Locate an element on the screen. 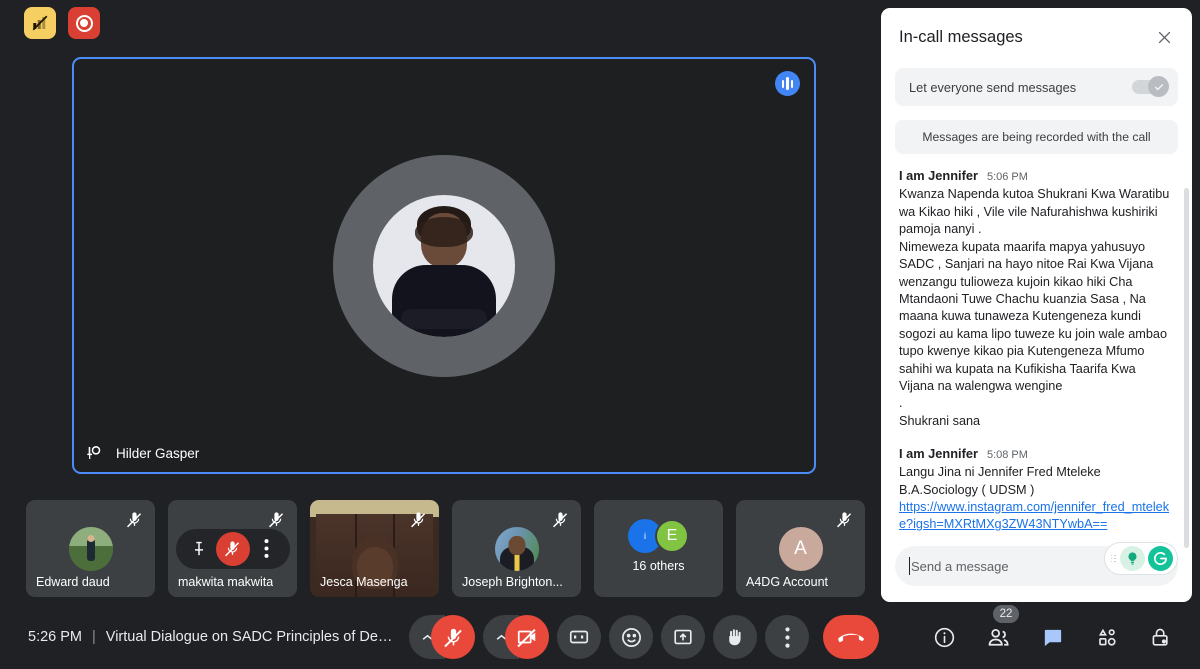 The height and width of the screenshot is (669, 1200). poor-network-icon is located at coordinates (40, 23).